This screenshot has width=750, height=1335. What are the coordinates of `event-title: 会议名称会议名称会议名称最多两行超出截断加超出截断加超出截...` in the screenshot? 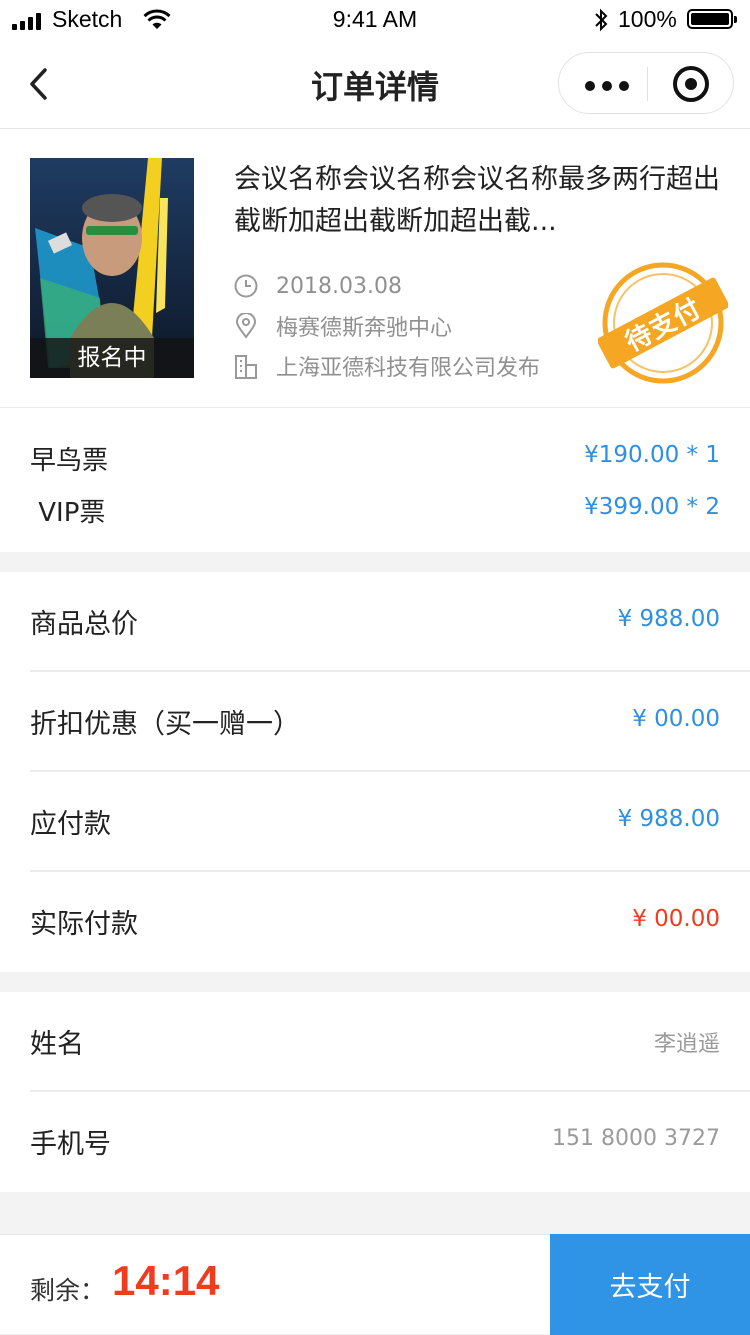 It's located at (477, 200).